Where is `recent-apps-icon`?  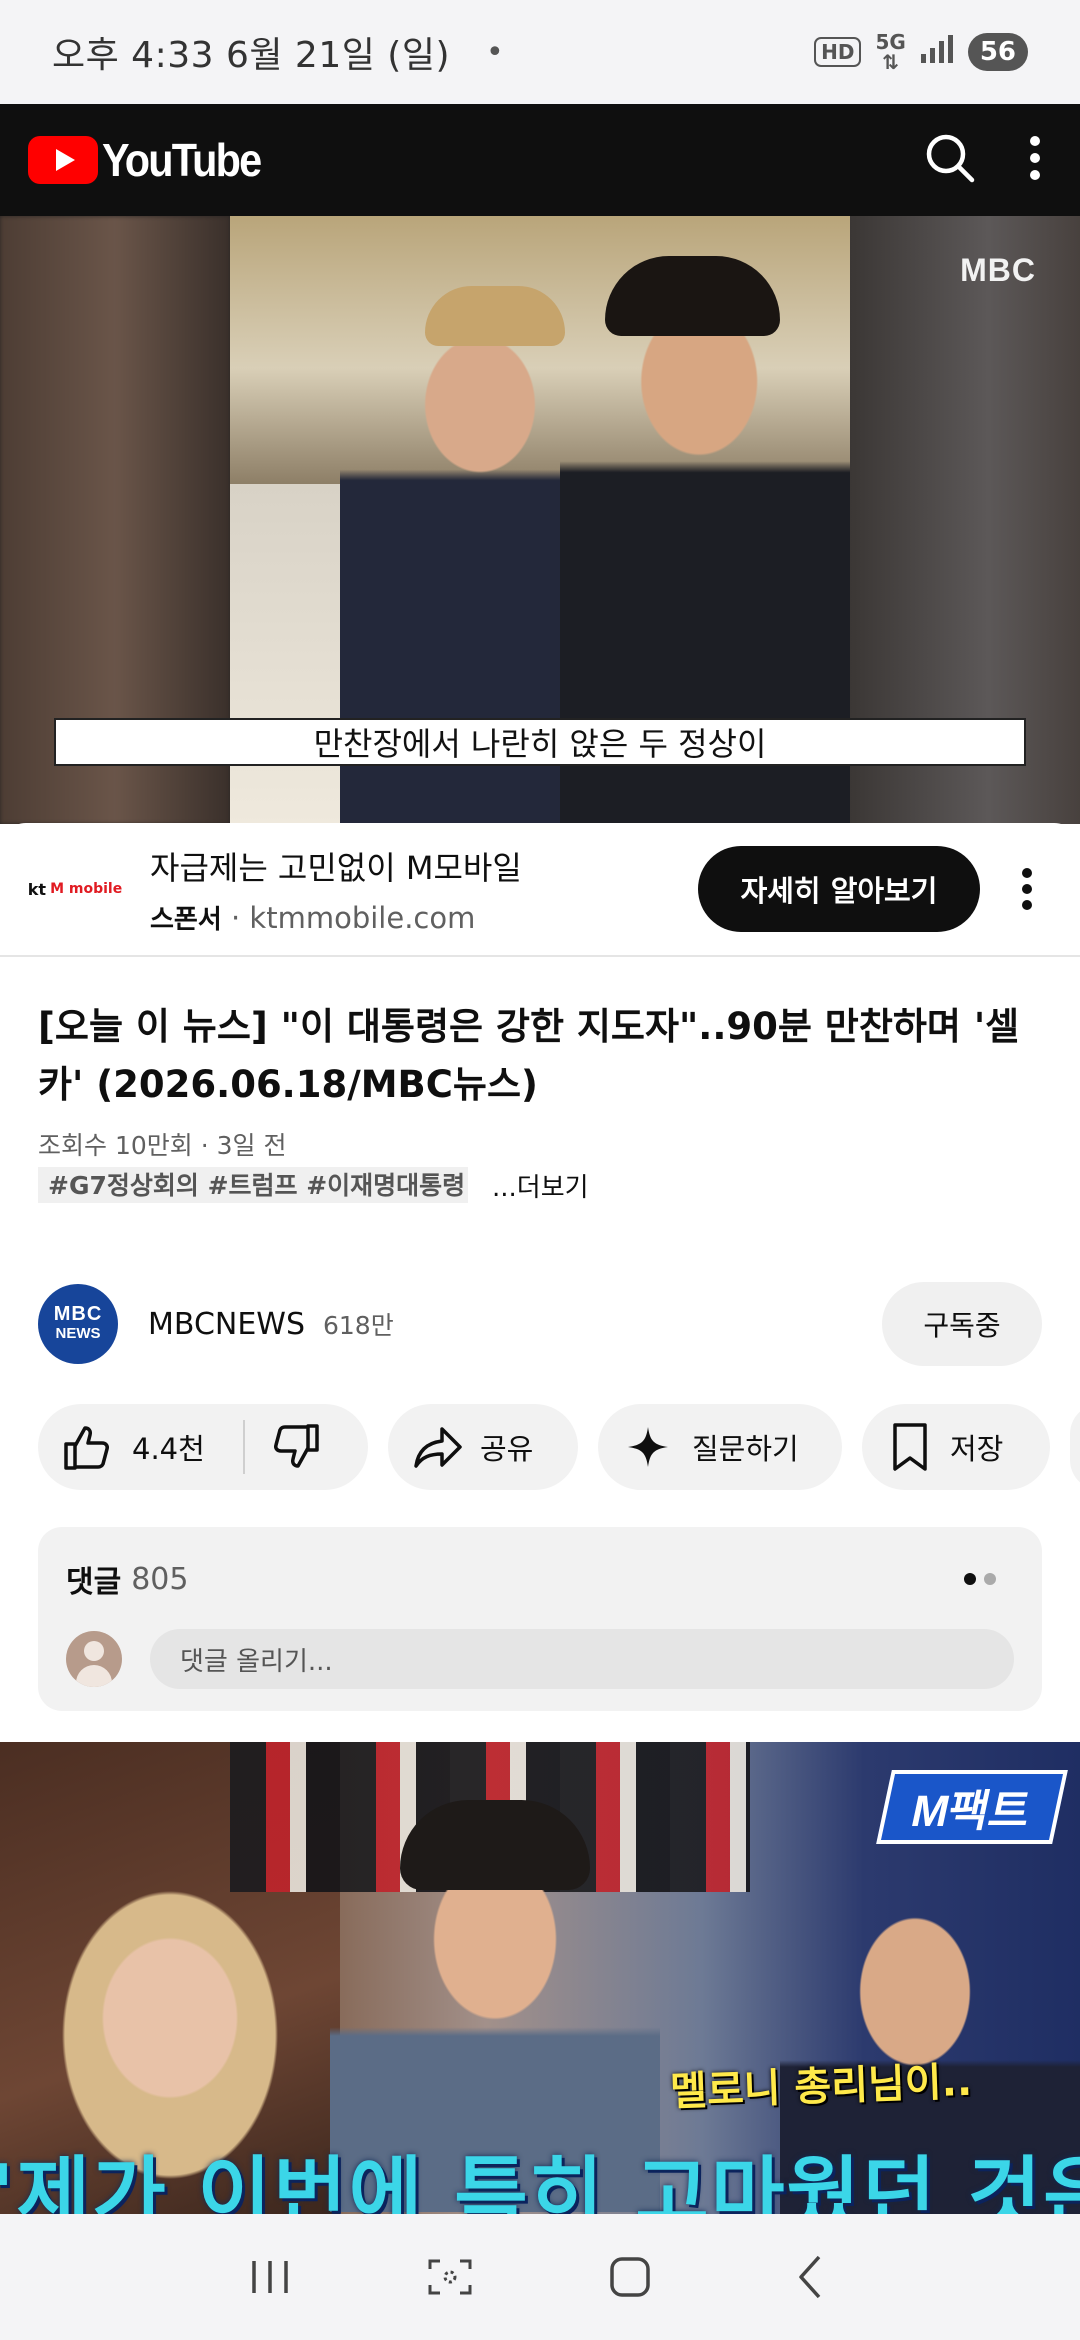
recent-apps-icon is located at coordinates (270, 2277).